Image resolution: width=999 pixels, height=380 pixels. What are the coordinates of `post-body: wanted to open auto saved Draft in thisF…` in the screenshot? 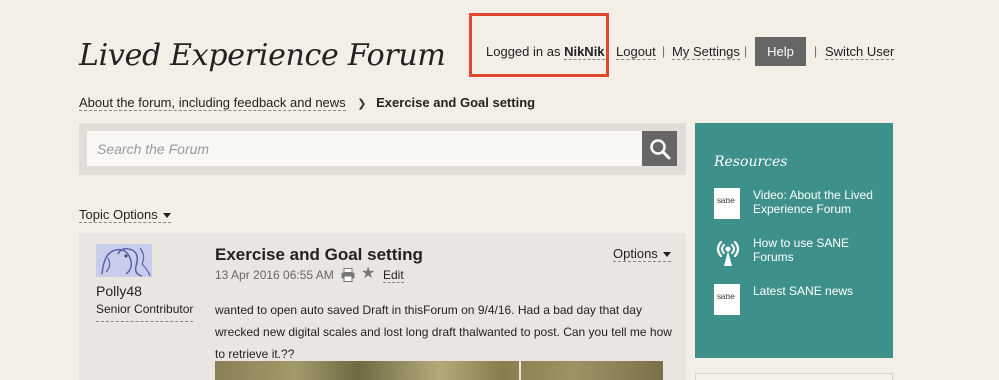 It's located at (443, 332).